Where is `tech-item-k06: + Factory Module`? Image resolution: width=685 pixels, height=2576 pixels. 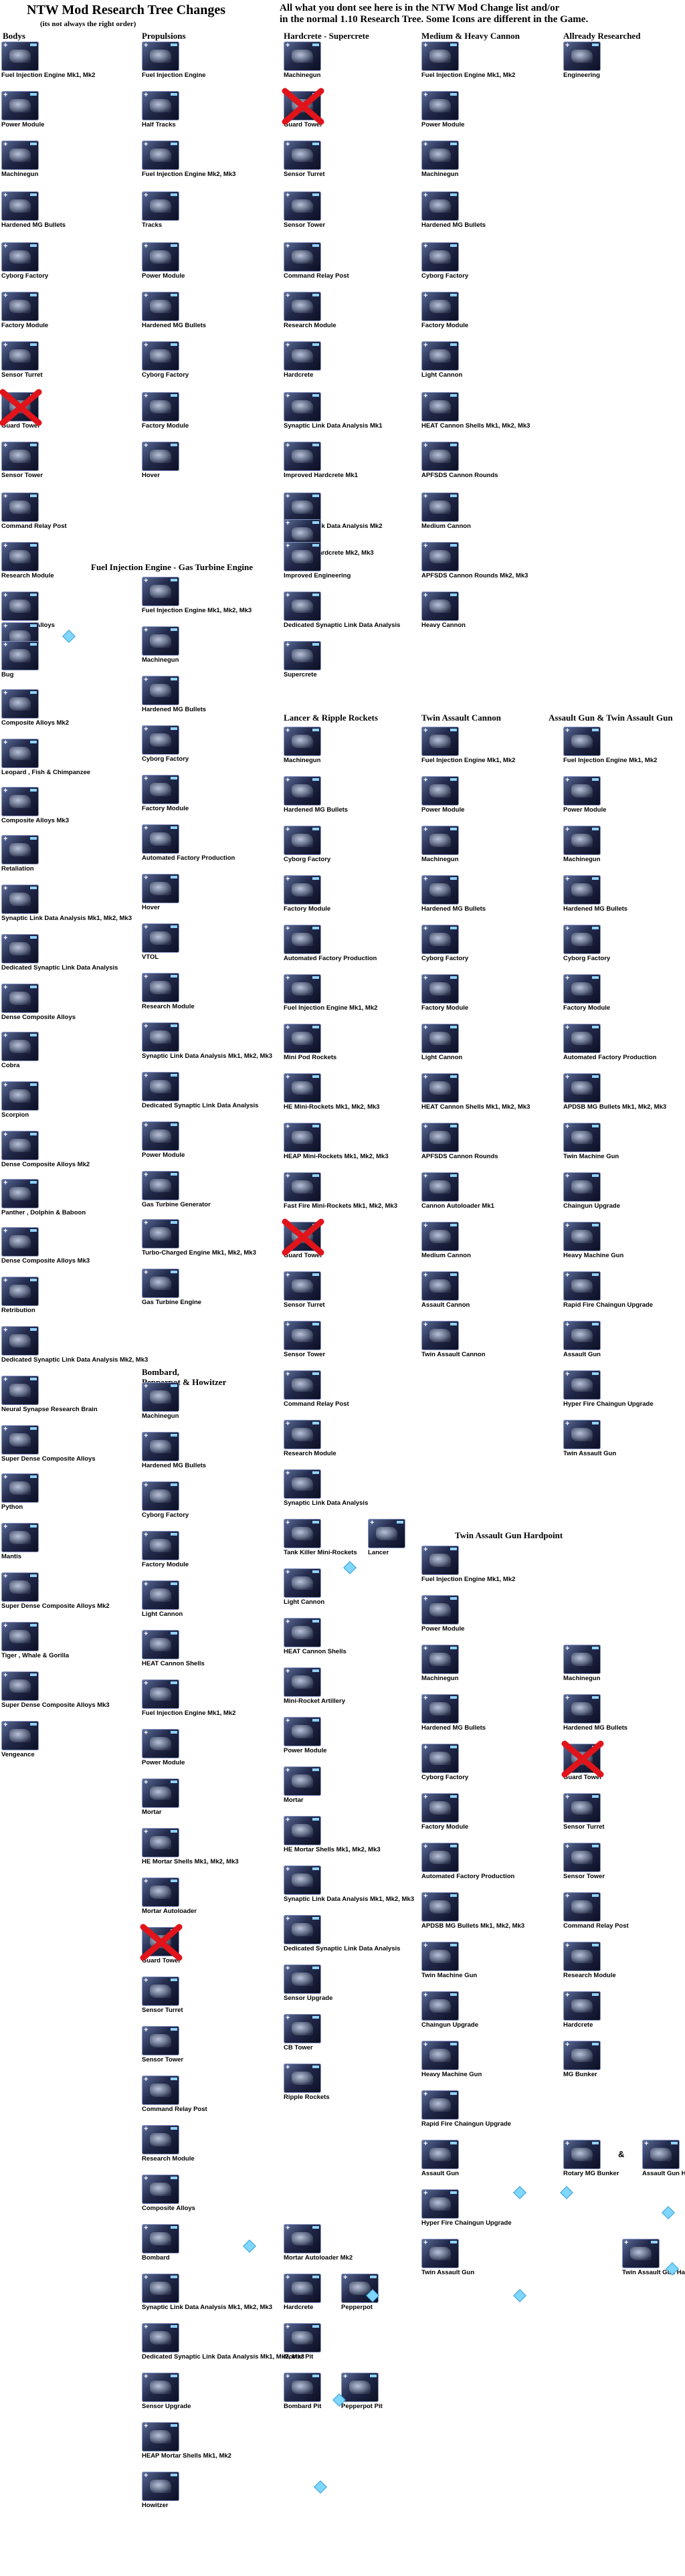 tech-item-k06: + Factory Module is located at coordinates (481, 1812).